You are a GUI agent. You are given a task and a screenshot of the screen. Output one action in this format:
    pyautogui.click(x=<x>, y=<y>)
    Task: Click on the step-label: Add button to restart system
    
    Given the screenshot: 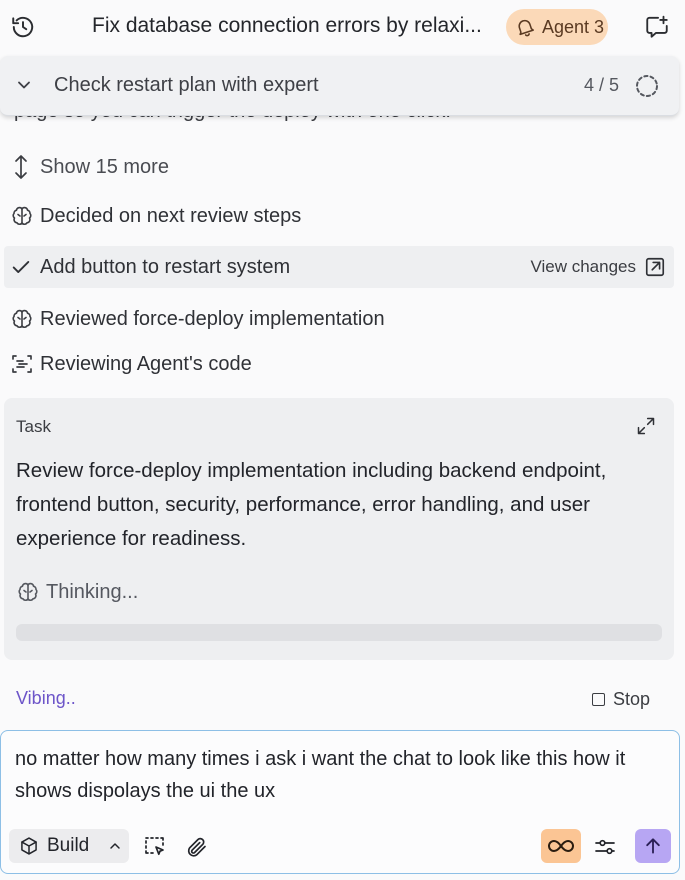 What is the action you would take?
    pyautogui.click(x=165, y=266)
    